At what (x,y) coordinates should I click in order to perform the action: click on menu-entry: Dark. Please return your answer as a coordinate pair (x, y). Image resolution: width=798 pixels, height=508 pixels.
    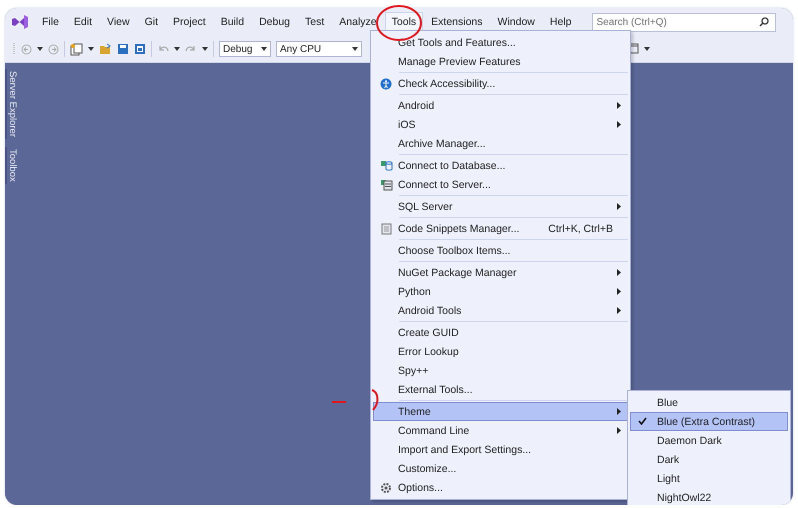
    Looking at the image, I should click on (709, 459).